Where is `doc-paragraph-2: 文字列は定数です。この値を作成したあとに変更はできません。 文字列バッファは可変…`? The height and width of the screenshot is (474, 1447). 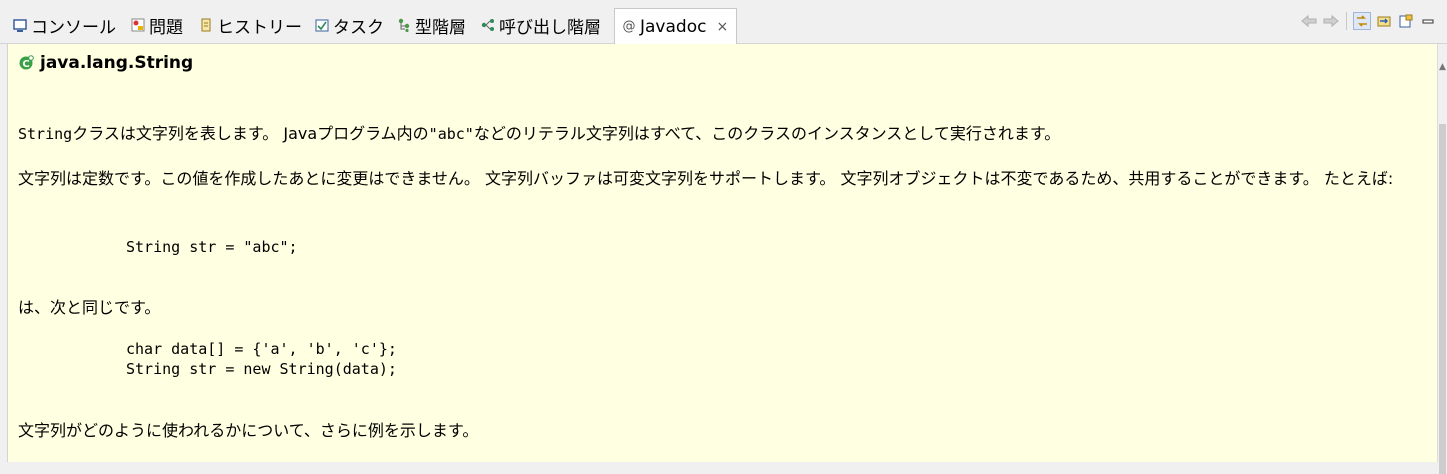 doc-paragraph-2: 文字列は定数です。この値を作成したあとに変更はできません。 文字列バッファは可変… is located at coordinates (706, 178).